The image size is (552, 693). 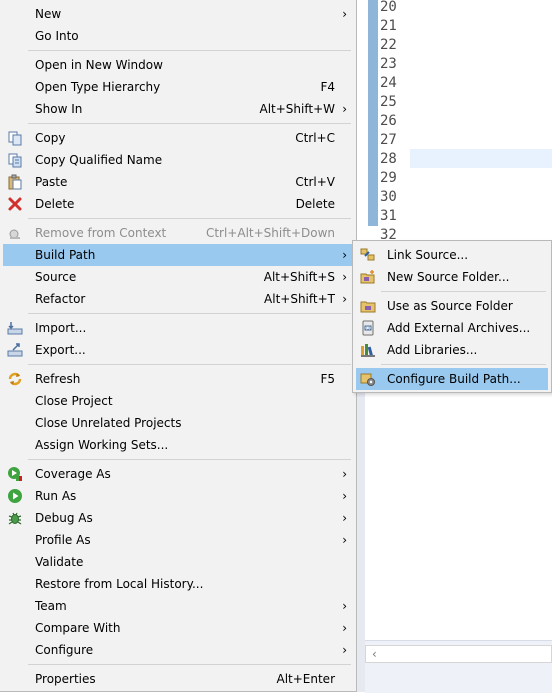 What do you see at coordinates (178, 628) in the screenshot?
I see `menu-item-compare-with: Compare With ›` at bounding box center [178, 628].